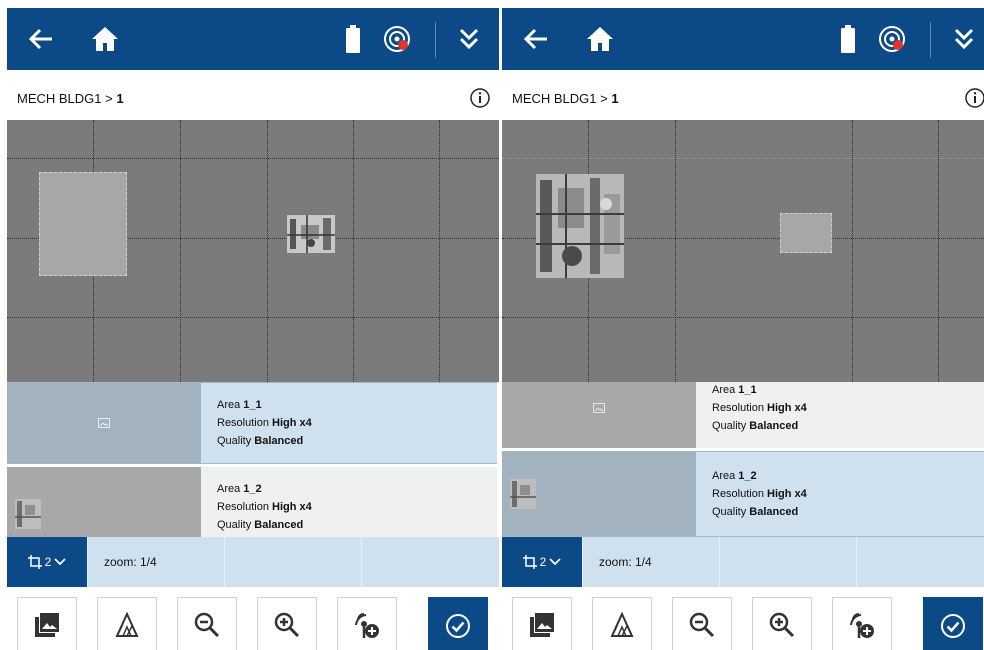  Describe the element at coordinates (734, 390) in the screenshot. I see `scan-area-name: Area 1_1` at that location.